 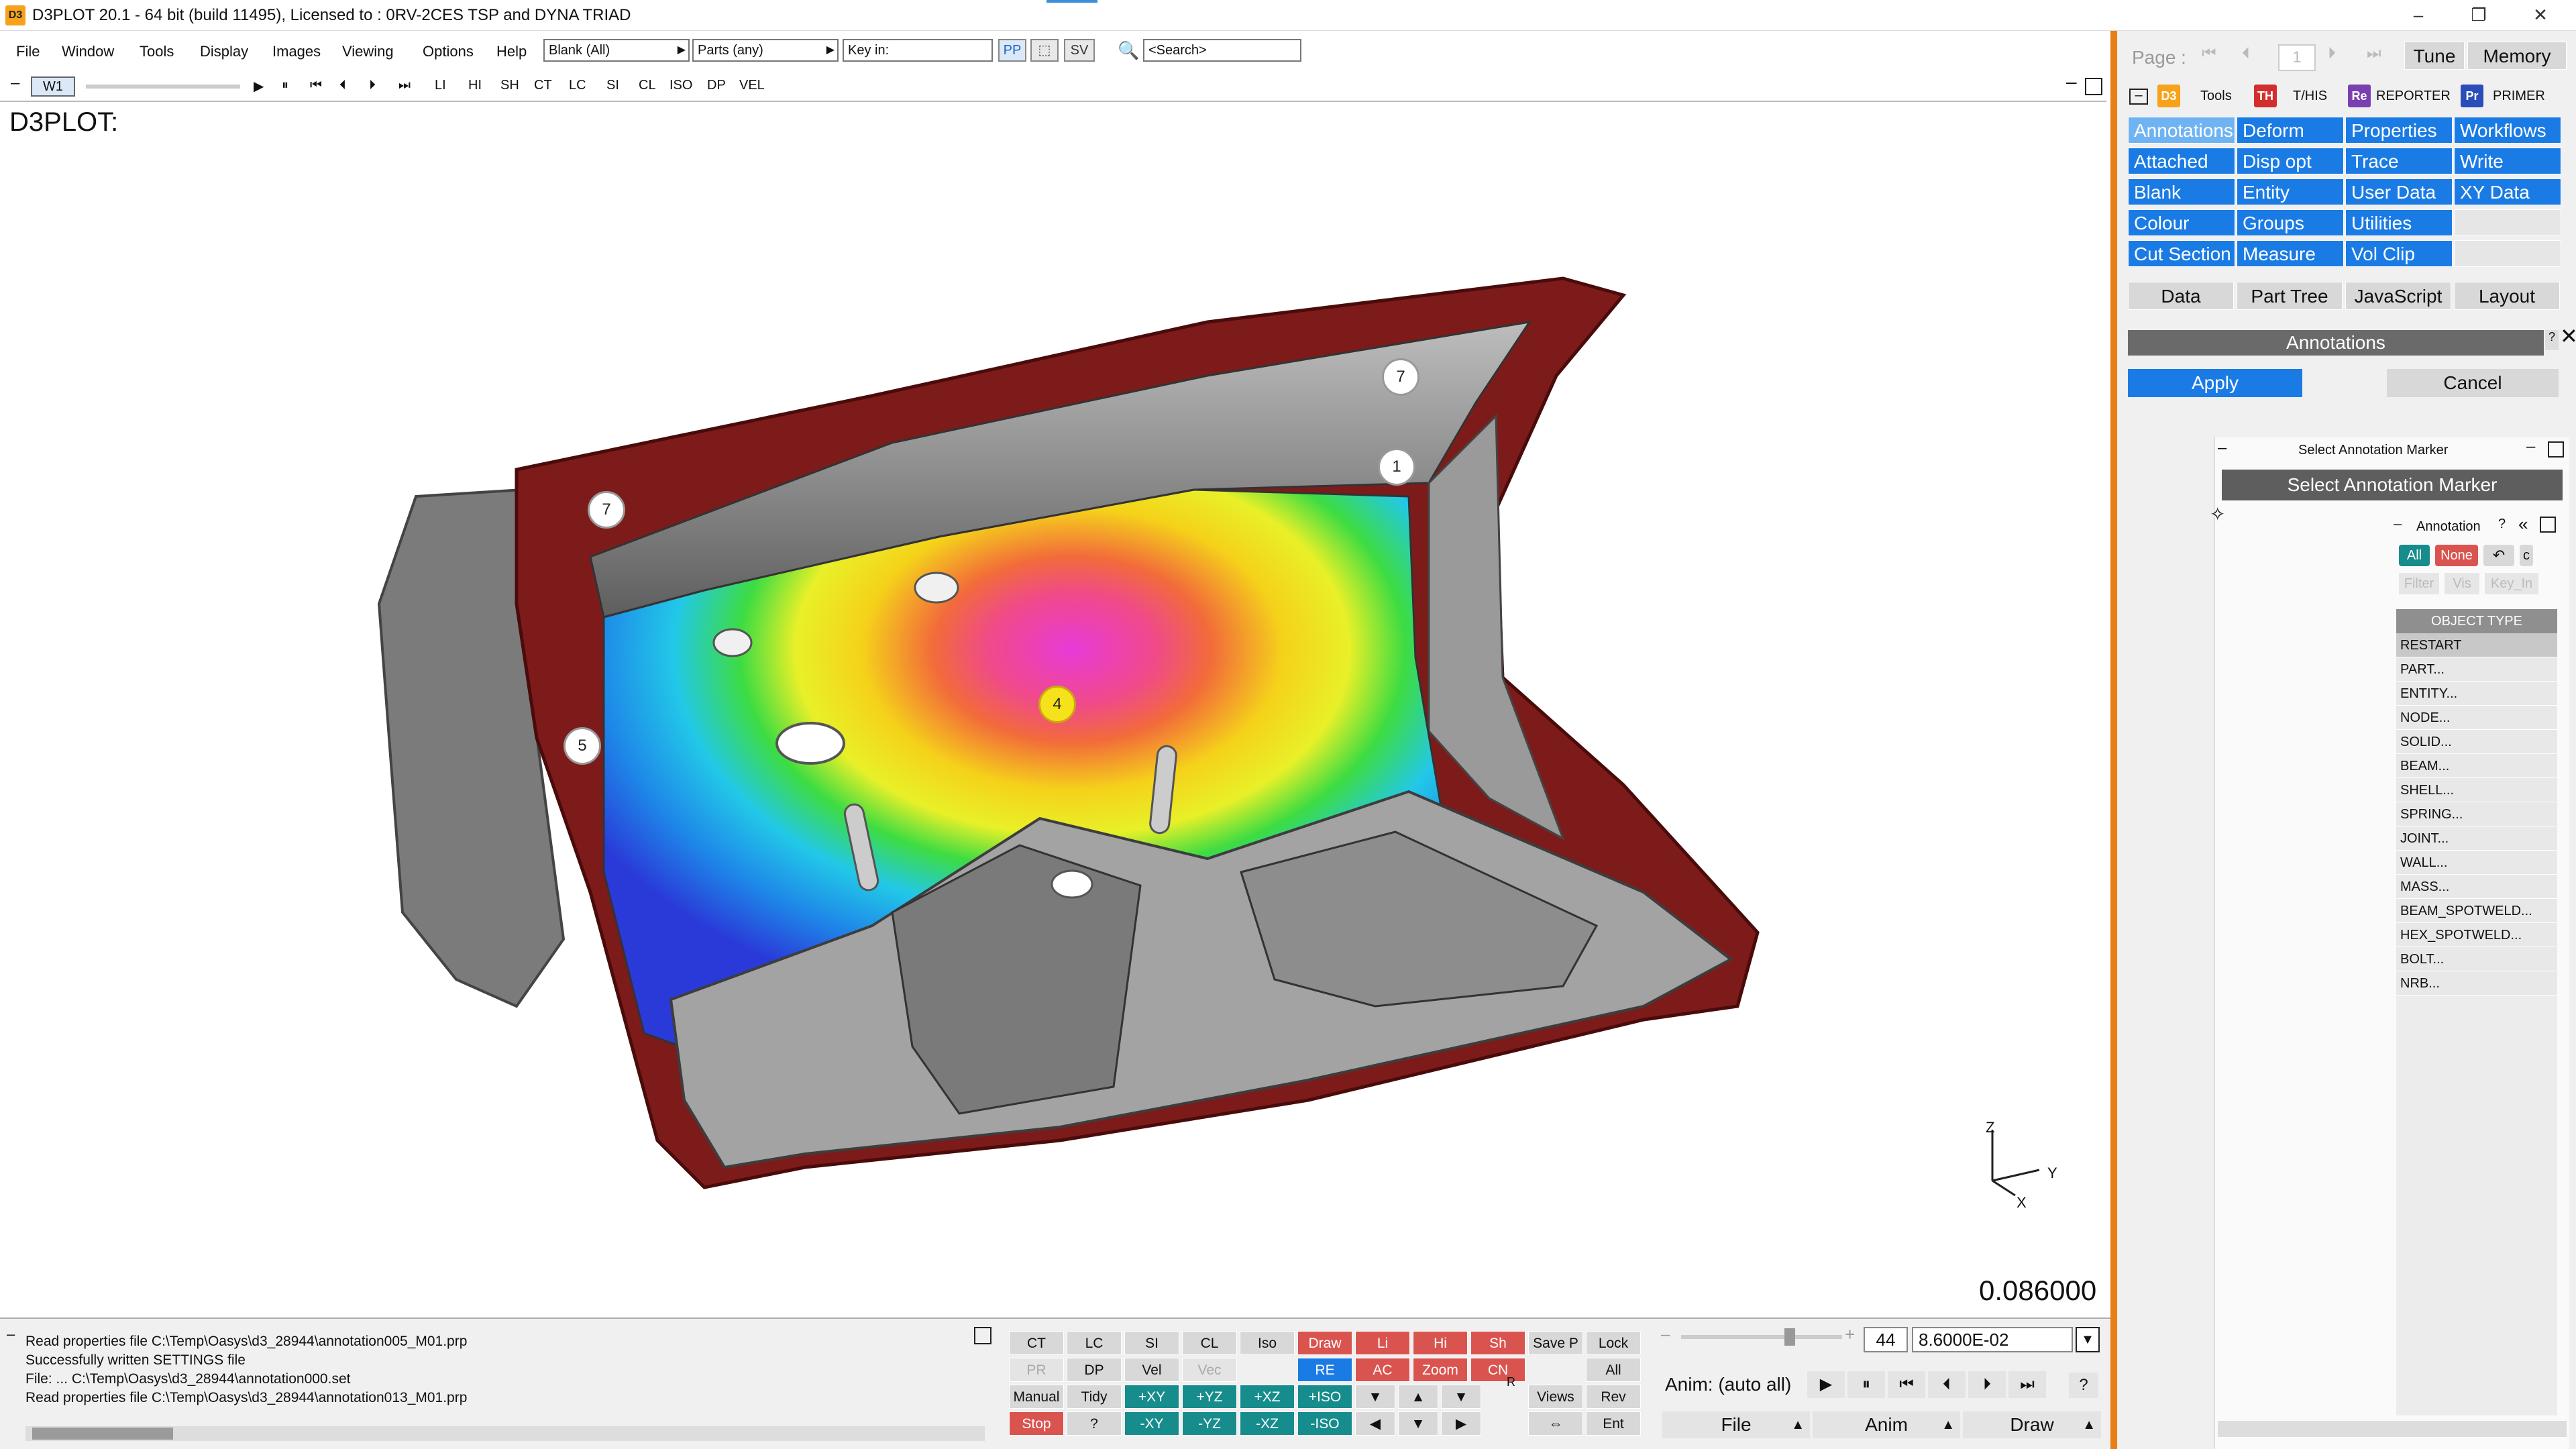 What do you see at coordinates (1012, 50) in the screenshot?
I see `pp-button: PP` at bounding box center [1012, 50].